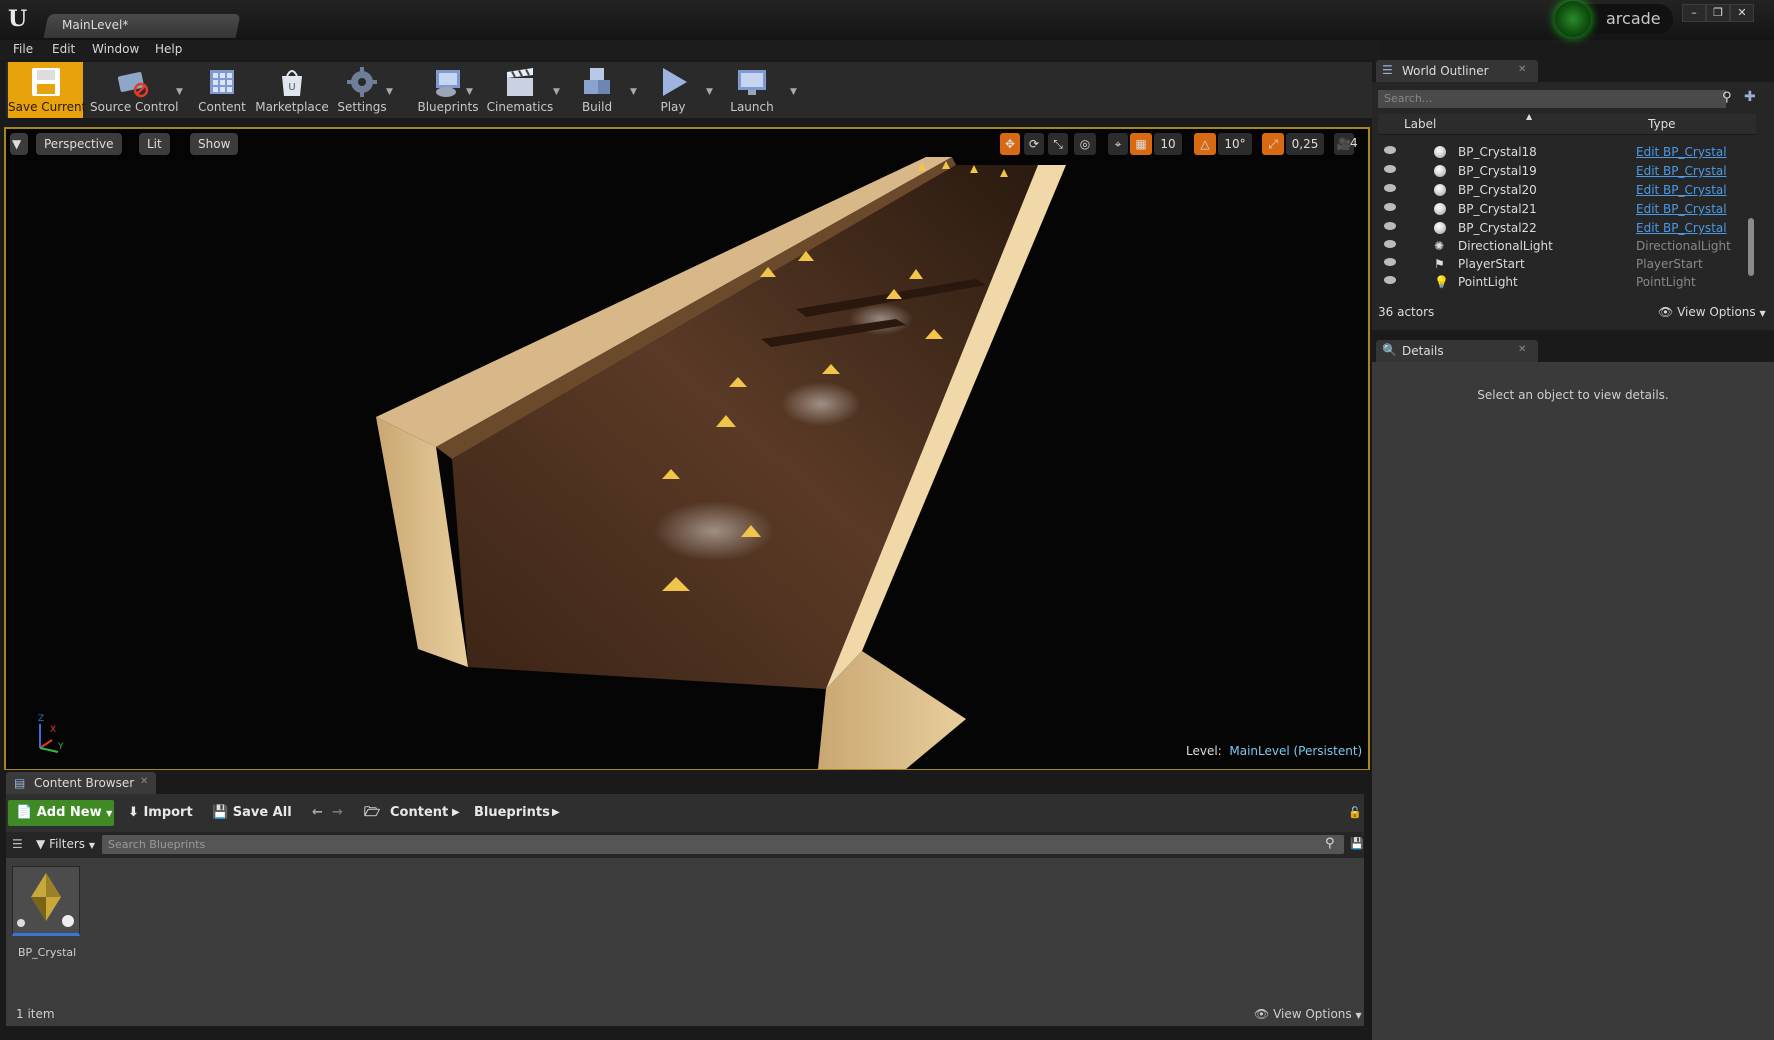 The image size is (1774, 1040). Describe the element at coordinates (1563, 171) in the screenshot. I see `outliner-row: BP_Crystal19 Edit BP_Crystal` at that location.